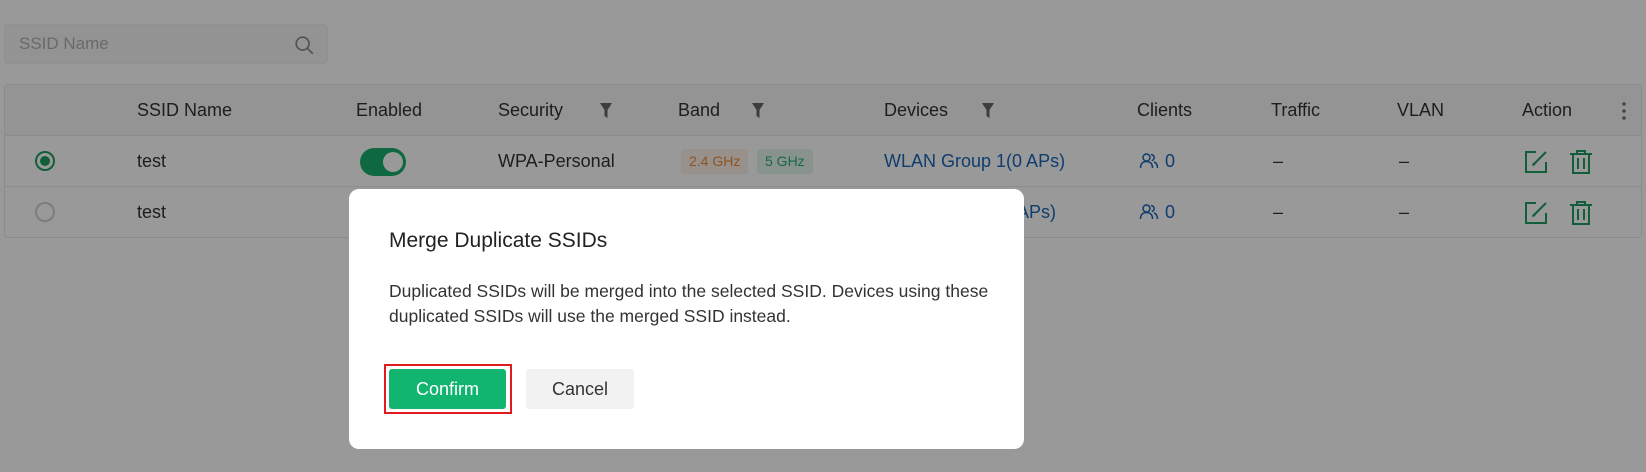 The width and height of the screenshot is (1646, 472). Describe the element at coordinates (448, 389) in the screenshot. I see `confirm-highlight-box` at that location.